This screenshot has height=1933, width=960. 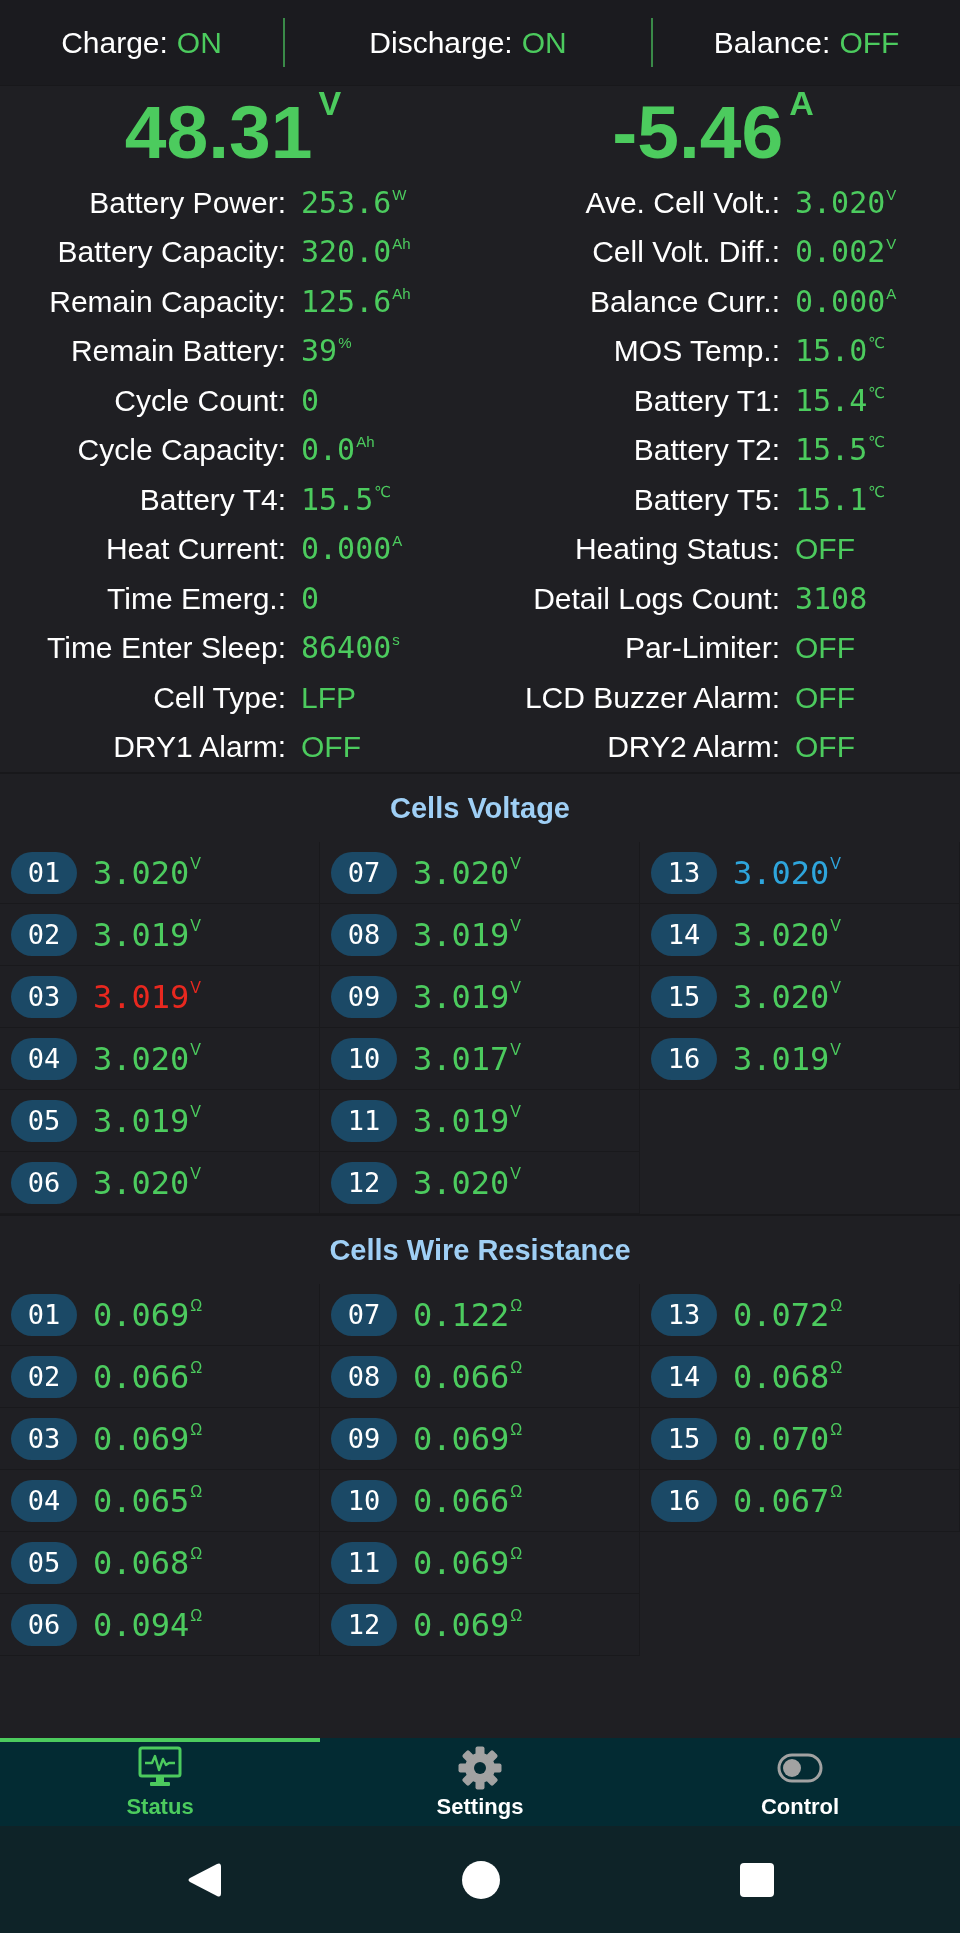 What do you see at coordinates (706, 400) in the screenshot?
I see `stat-label: Battery T1:` at bounding box center [706, 400].